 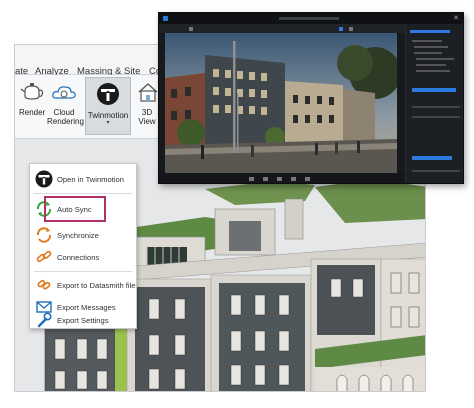 I want to click on tm-bottom-dock, so click(x=282, y=178).